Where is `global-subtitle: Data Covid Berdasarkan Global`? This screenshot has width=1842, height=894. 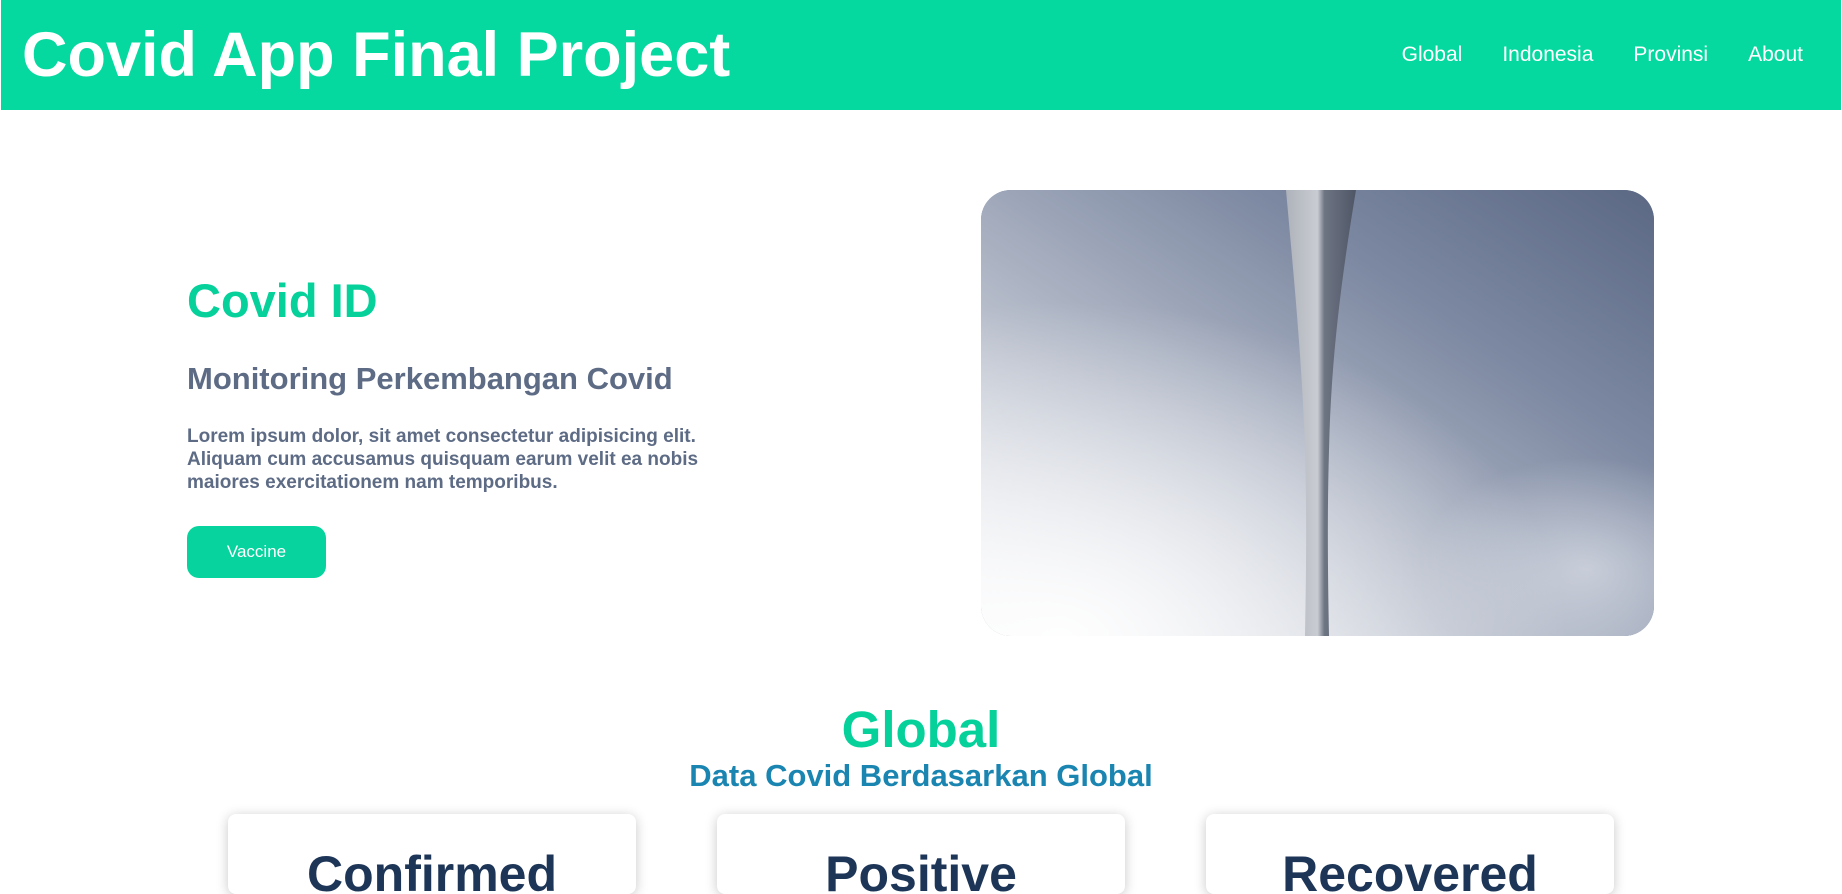
global-subtitle: Data Covid Berdasarkan Global is located at coordinates (921, 775).